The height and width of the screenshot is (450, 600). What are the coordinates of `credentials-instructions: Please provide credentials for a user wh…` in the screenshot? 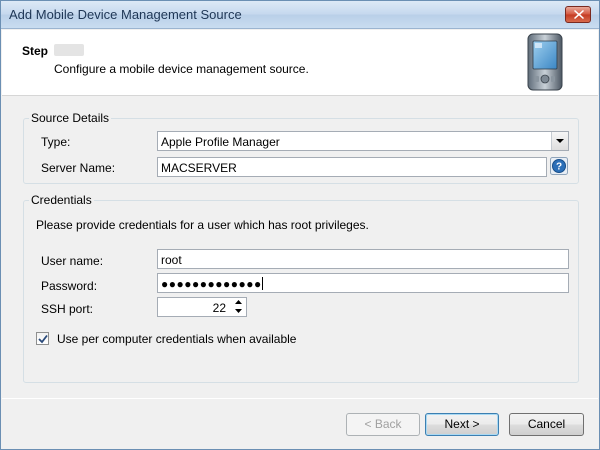 It's located at (202, 225).